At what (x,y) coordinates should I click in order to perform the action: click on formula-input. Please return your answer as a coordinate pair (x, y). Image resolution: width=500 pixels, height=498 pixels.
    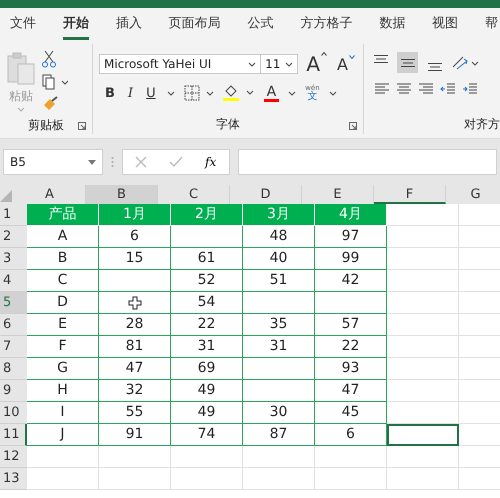
    Looking at the image, I should click on (367, 162).